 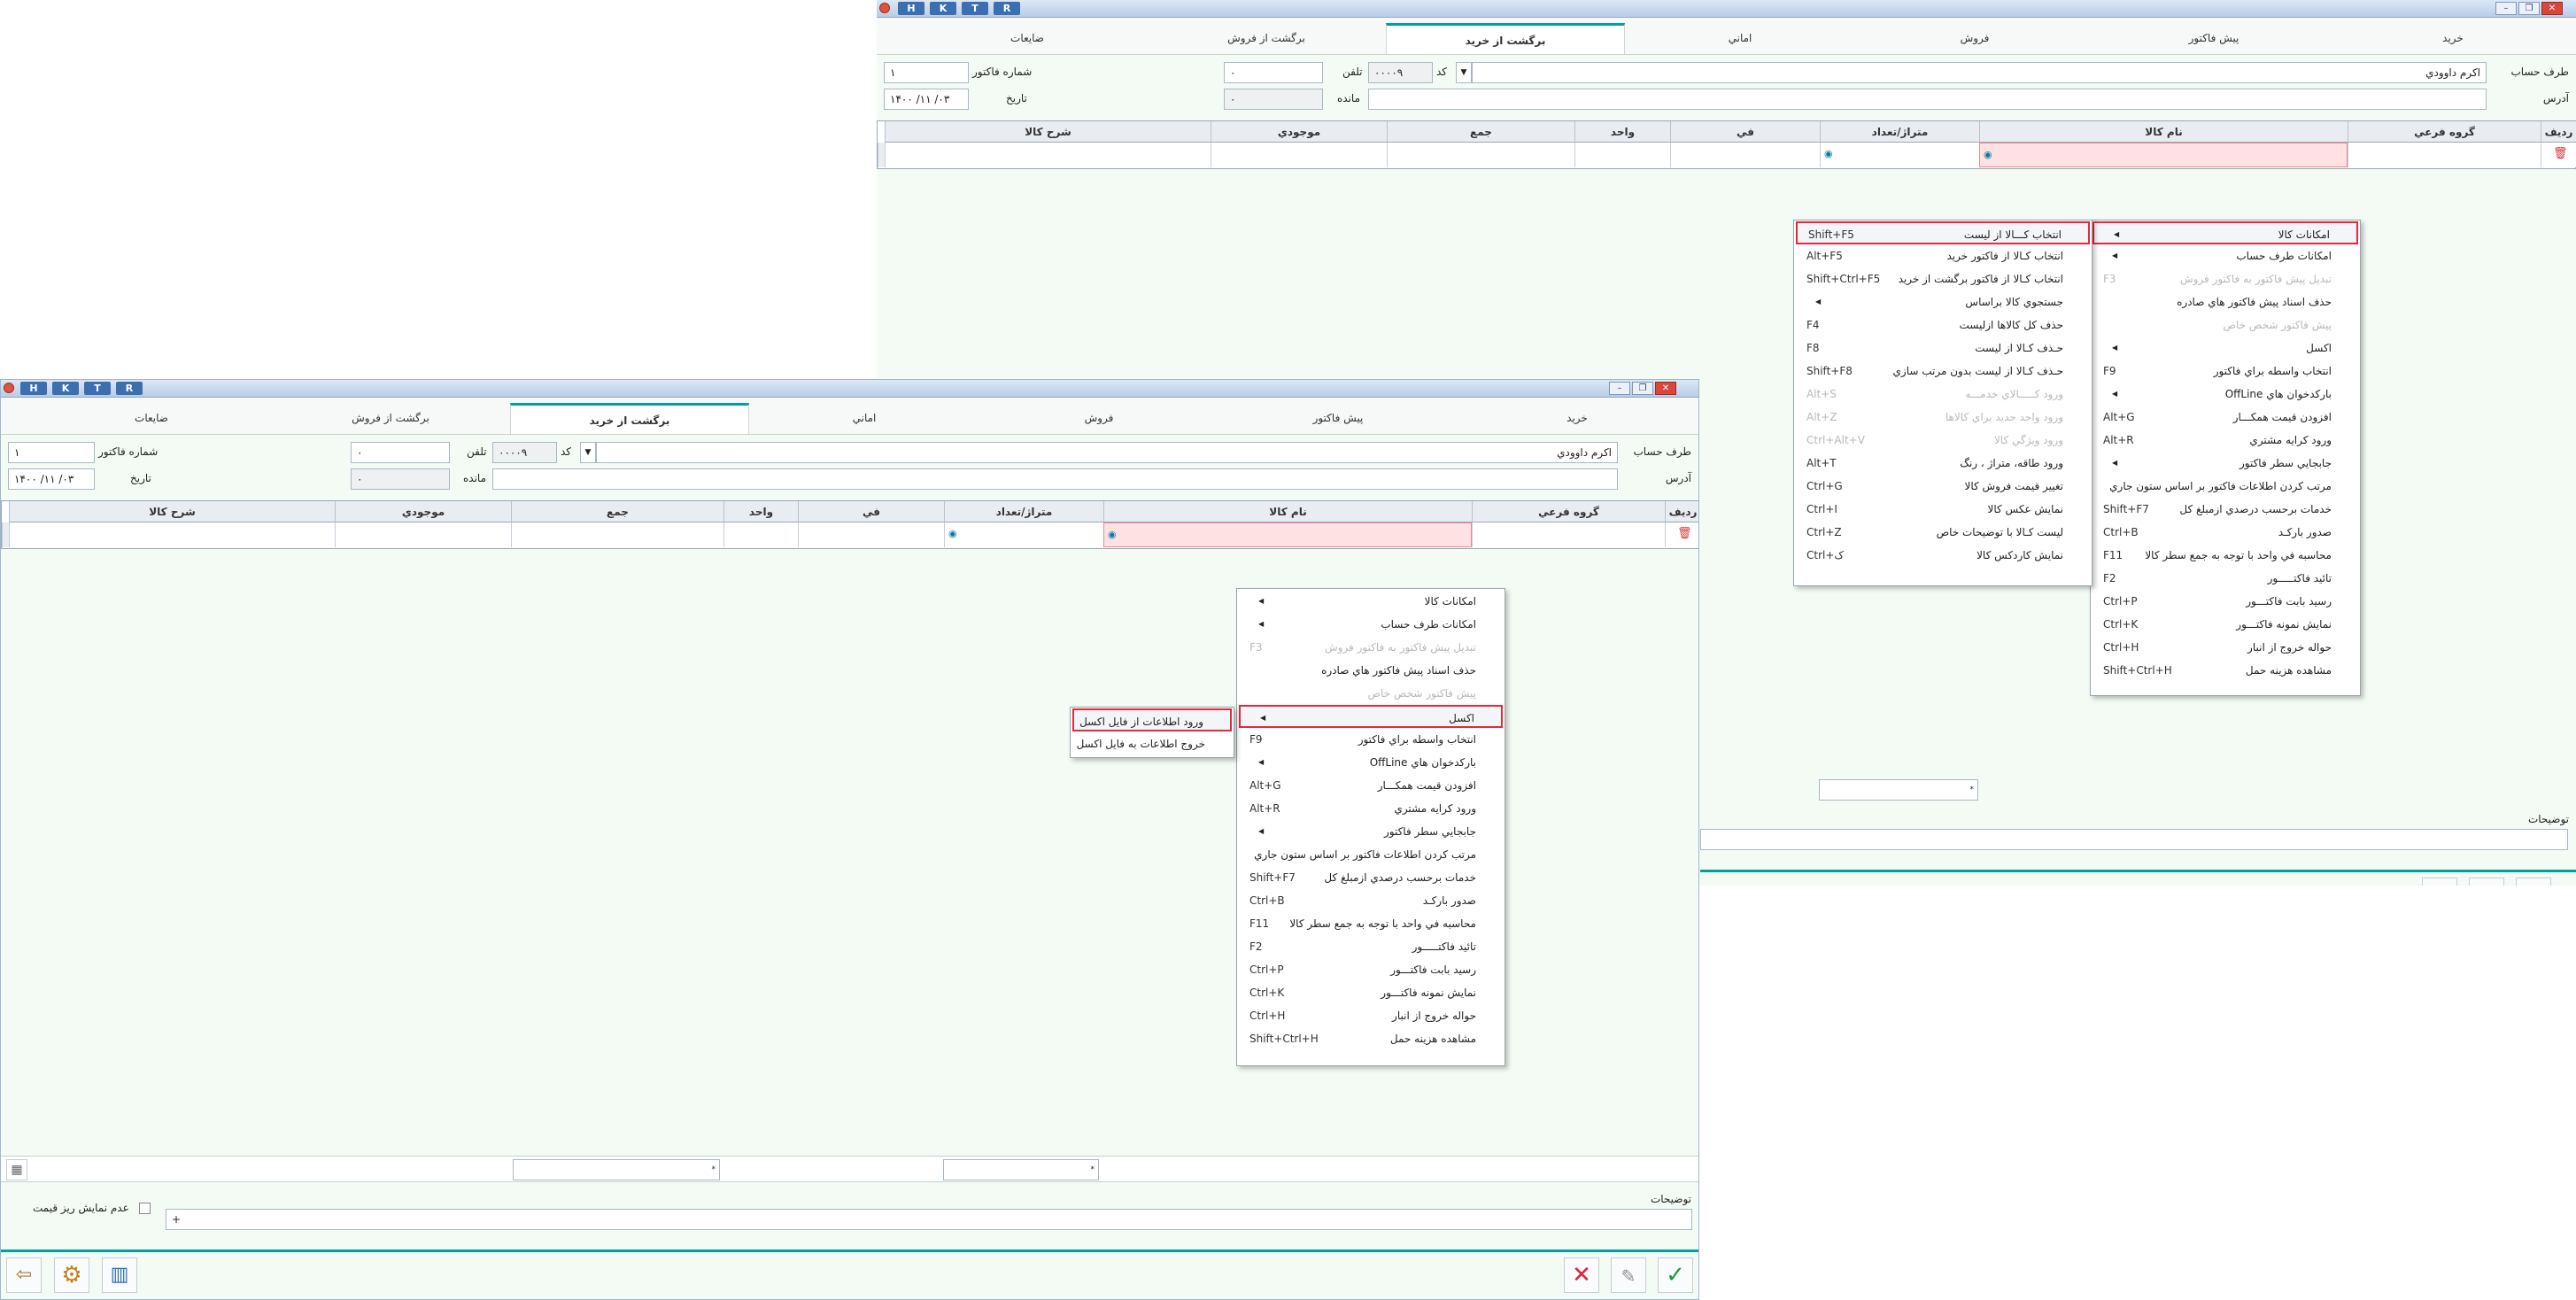 I want to click on context-menu-item: امکانات طرف حساب ◀, so click(x=1371, y=624).